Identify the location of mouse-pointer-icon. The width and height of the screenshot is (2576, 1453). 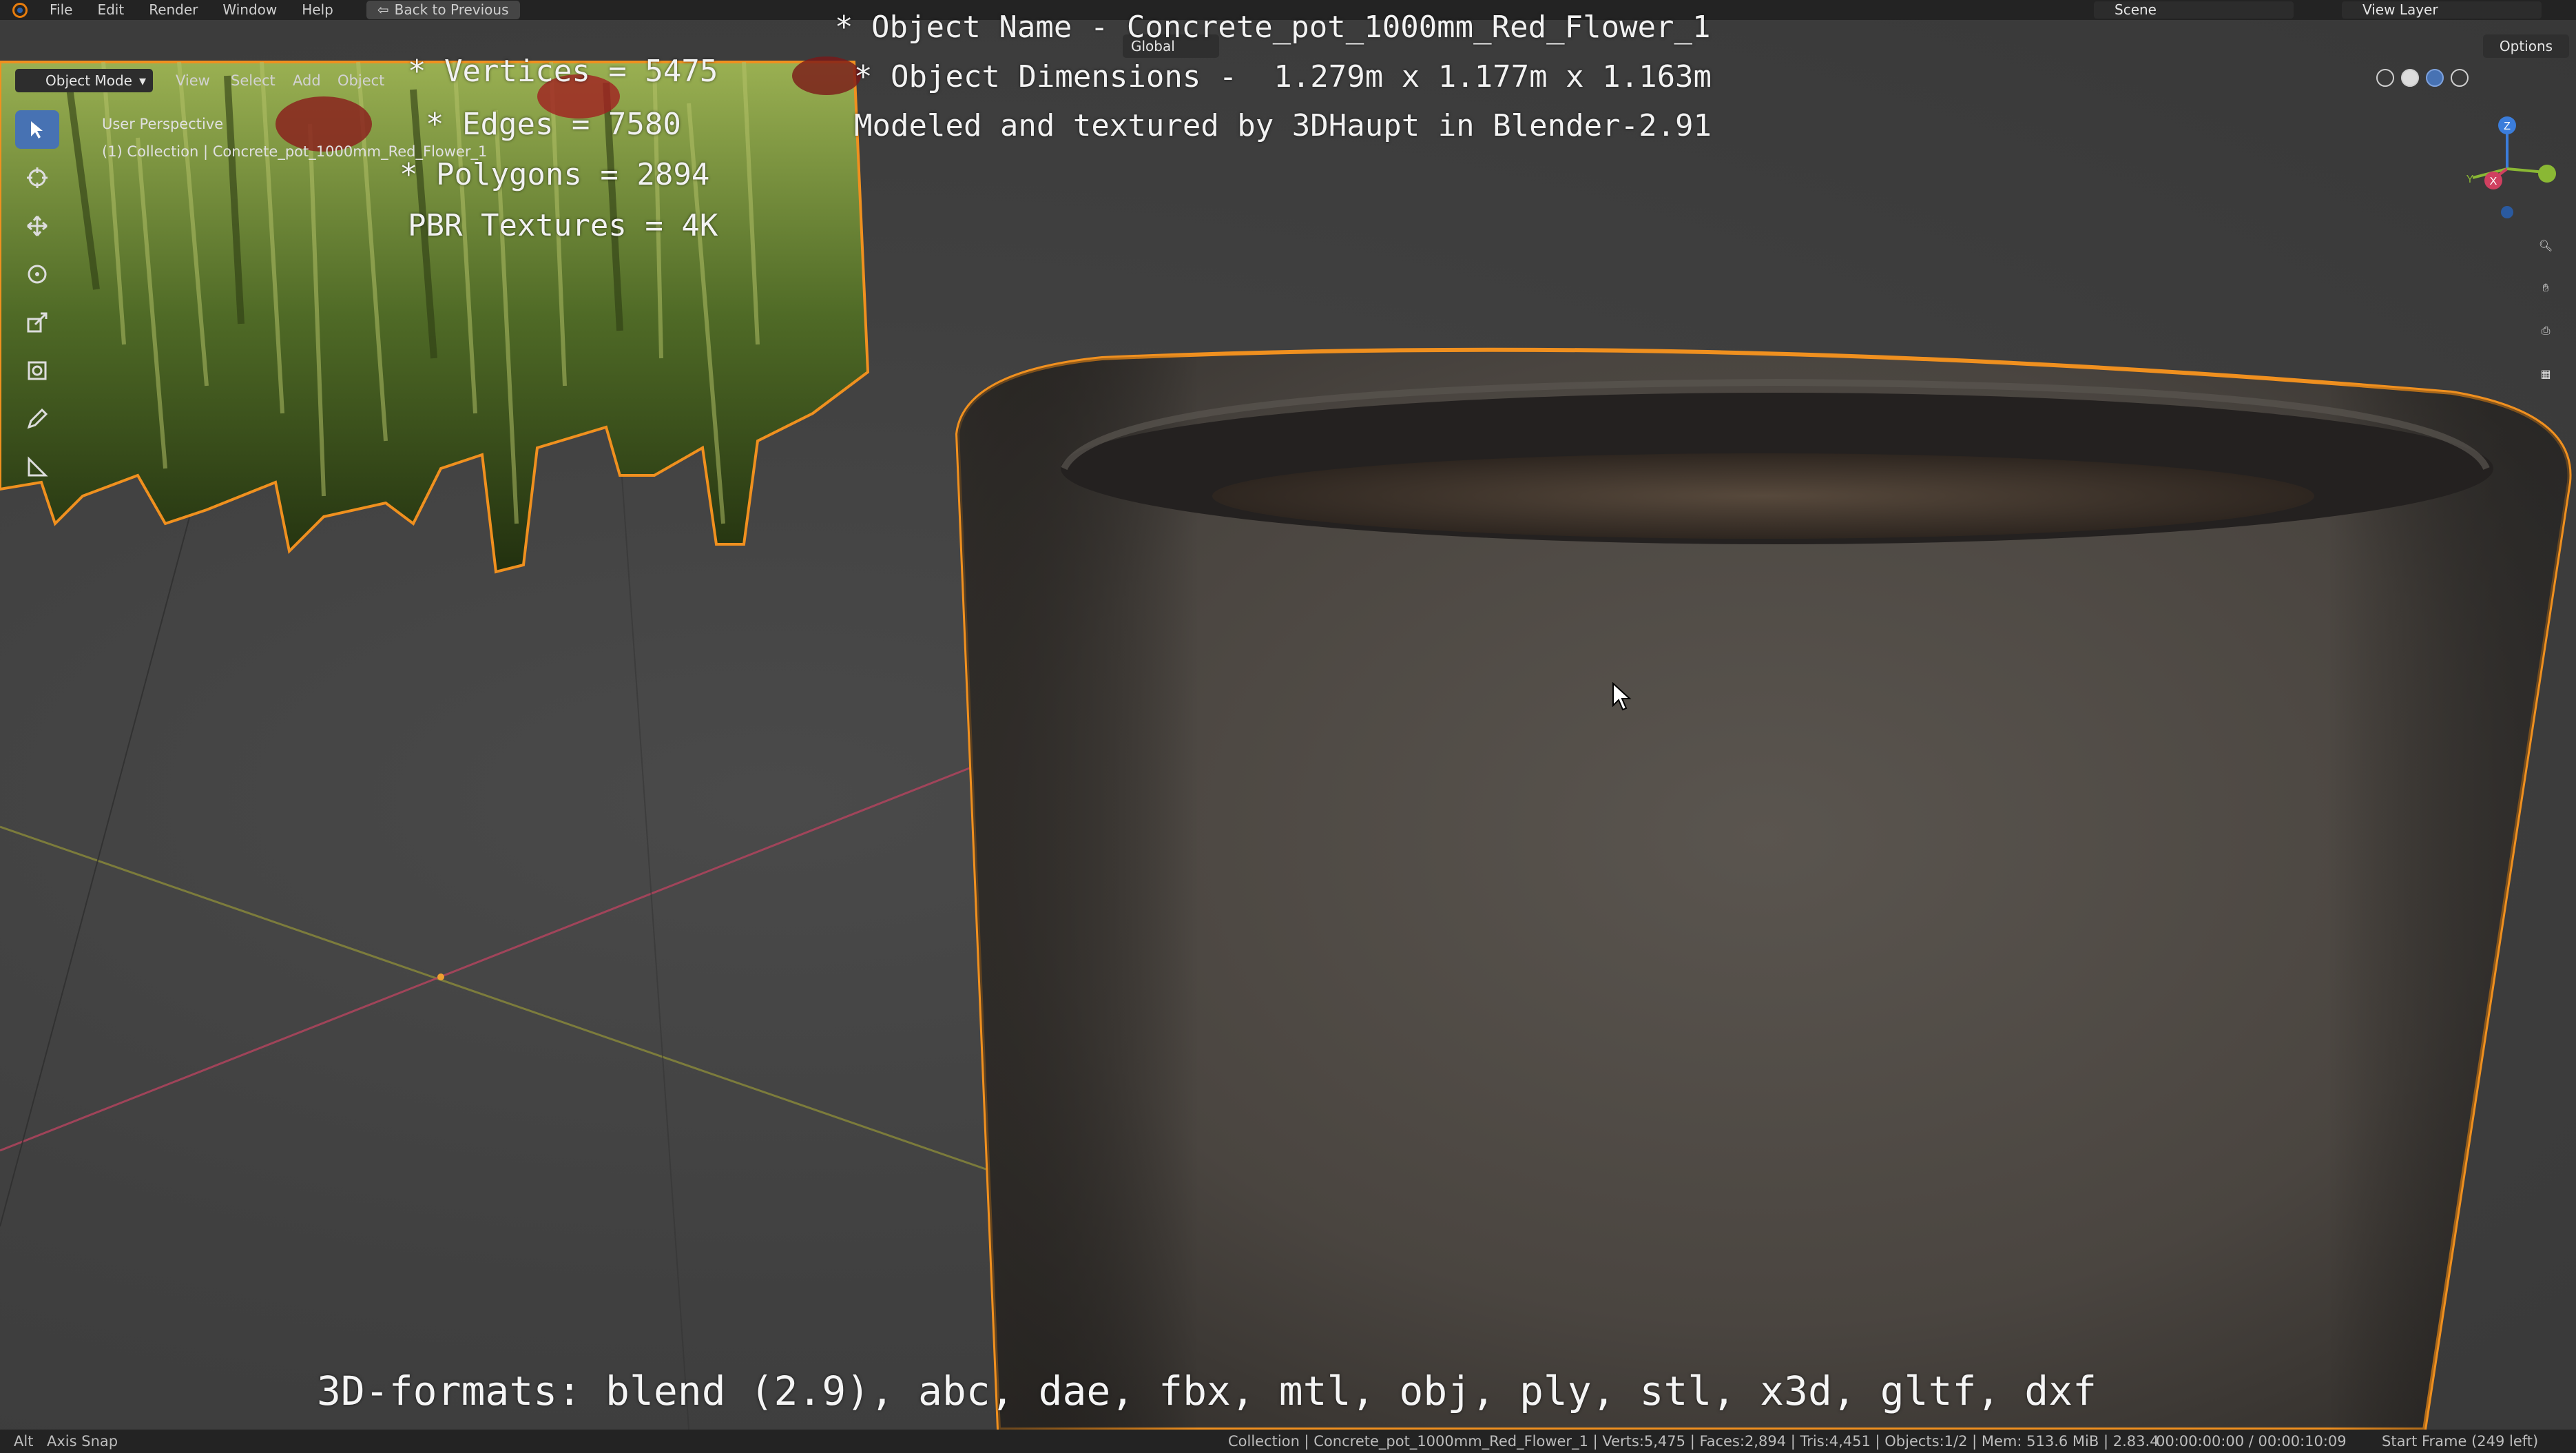
(1622, 696).